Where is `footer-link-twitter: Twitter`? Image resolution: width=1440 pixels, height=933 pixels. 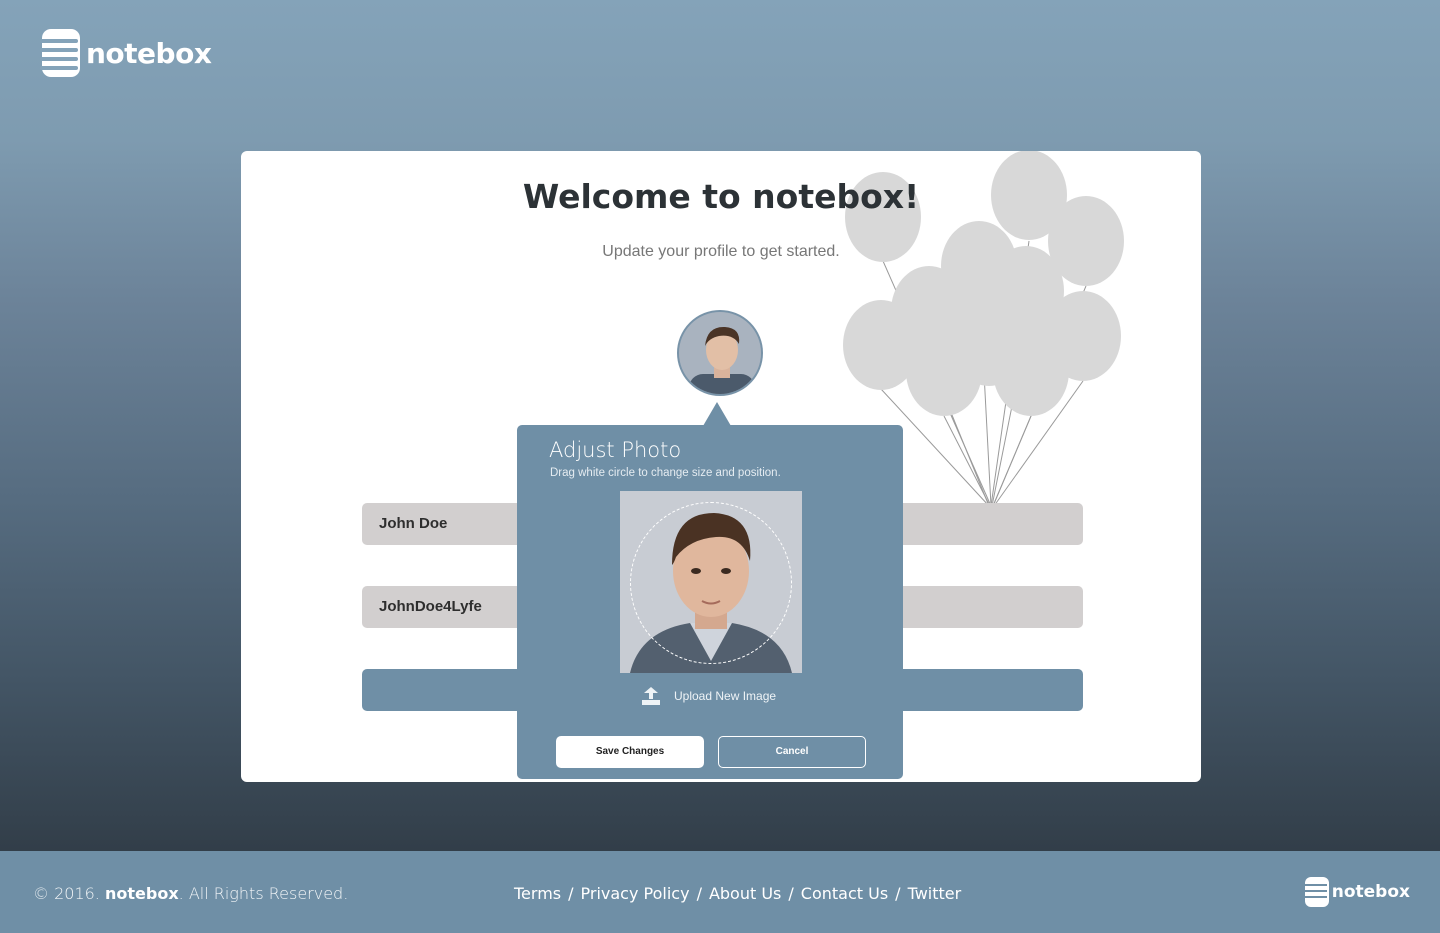 footer-link-twitter: Twitter is located at coordinates (935, 893).